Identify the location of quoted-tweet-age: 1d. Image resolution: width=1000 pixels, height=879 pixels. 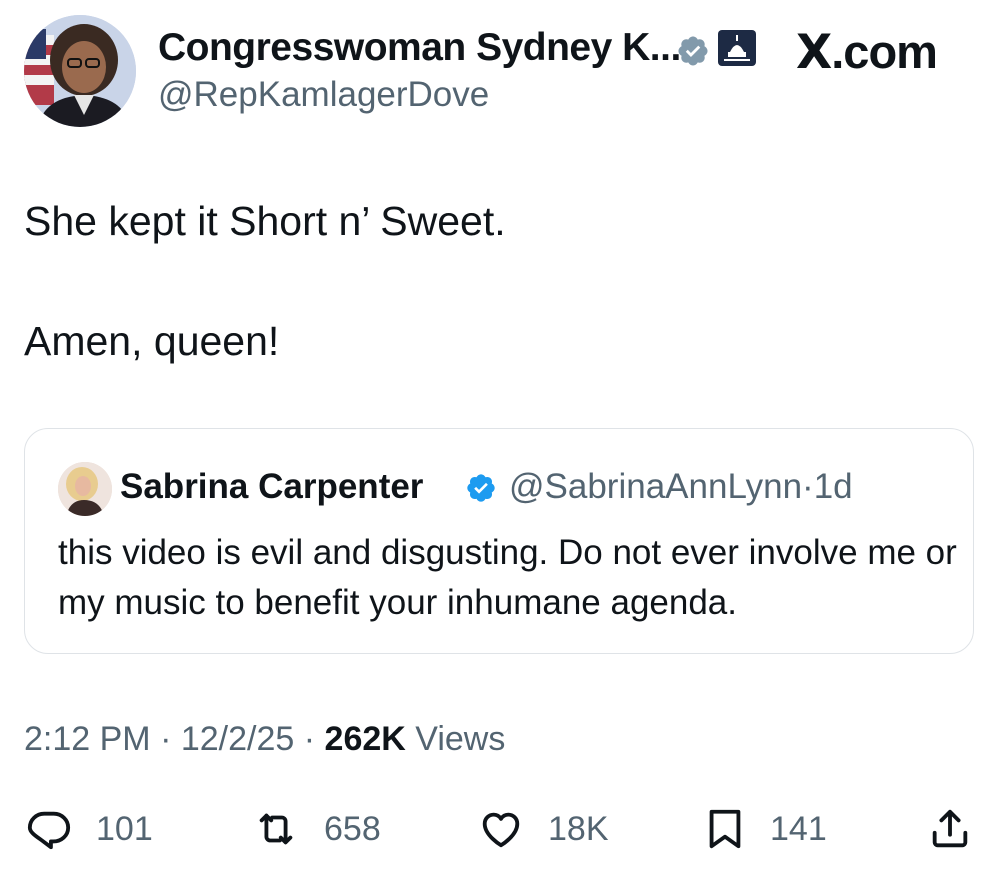
(833, 486).